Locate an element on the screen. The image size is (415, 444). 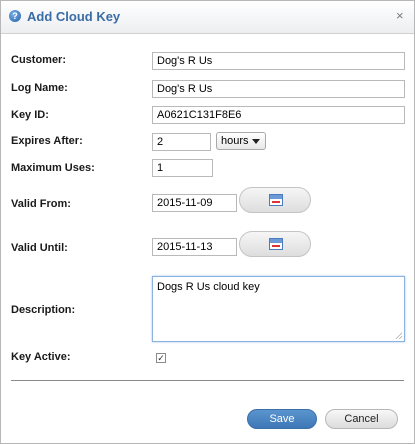
expires-unit-value: hours is located at coordinates (235, 141).